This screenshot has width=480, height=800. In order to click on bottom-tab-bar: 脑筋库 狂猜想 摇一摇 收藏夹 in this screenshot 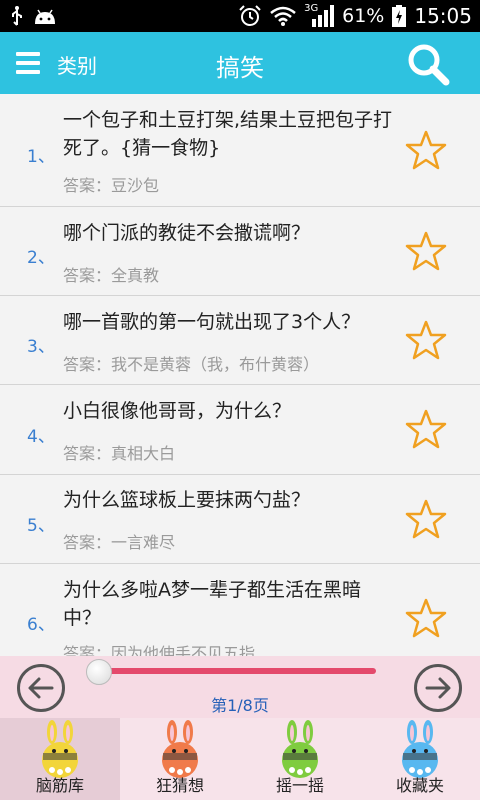, I will do `click(240, 759)`.